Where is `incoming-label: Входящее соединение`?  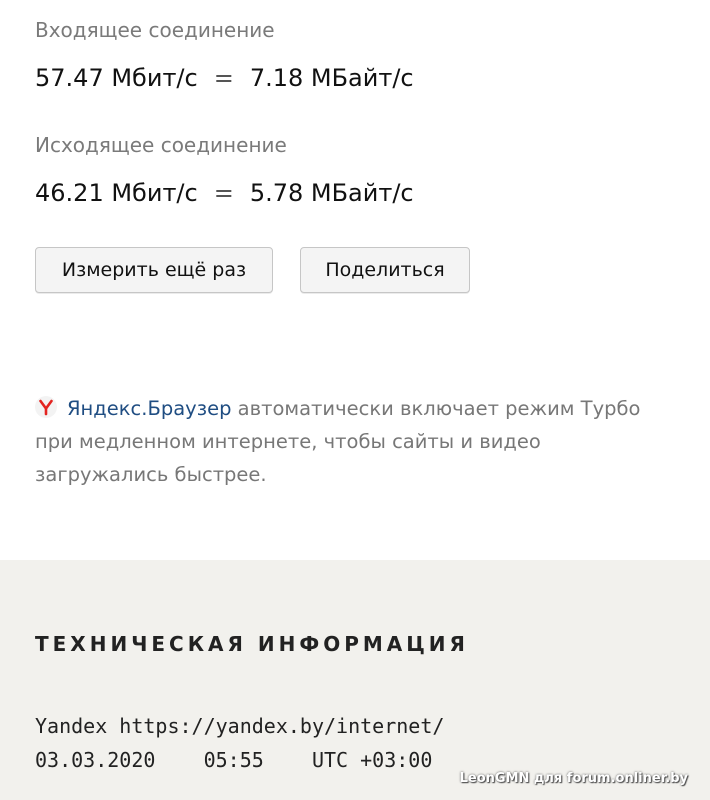 incoming-label: Входящее соединение is located at coordinates (155, 30).